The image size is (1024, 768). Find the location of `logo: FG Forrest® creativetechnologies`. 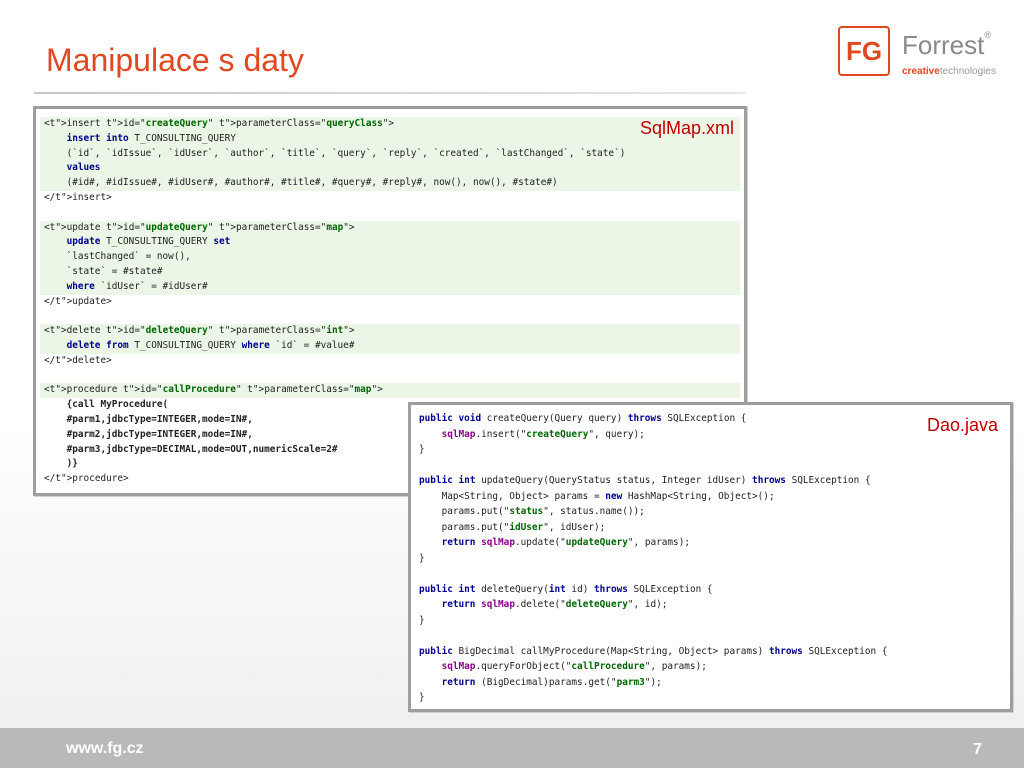

logo: FG Forrest® creativetechnologies is located at coordinates (916, 52).